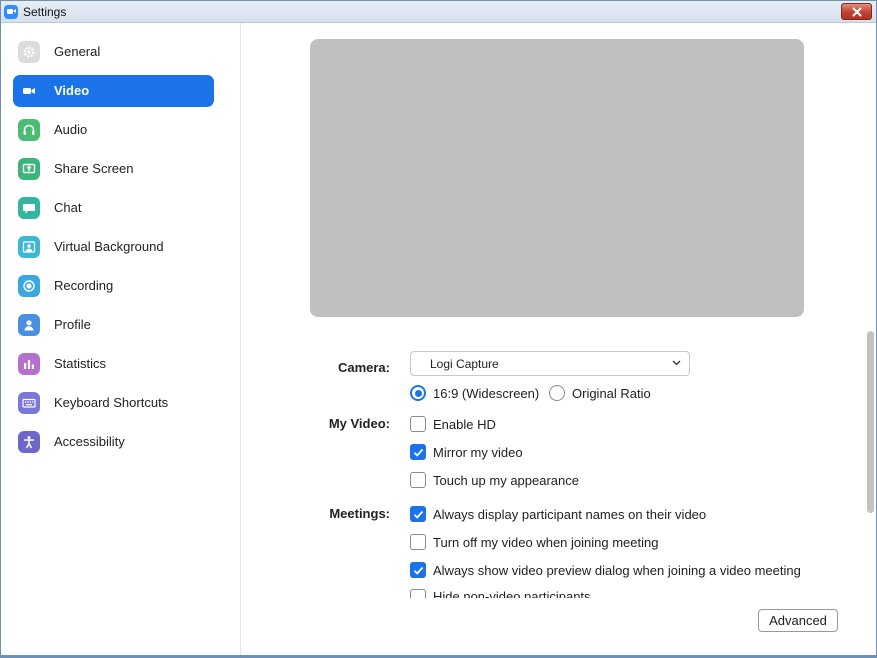 The width and height of the screenshot is (877, 658). What do you see at coordinates (72, 324) in the screenshot?
I see `sidebar-item-label: Profile` at bounding box center [72, 324].